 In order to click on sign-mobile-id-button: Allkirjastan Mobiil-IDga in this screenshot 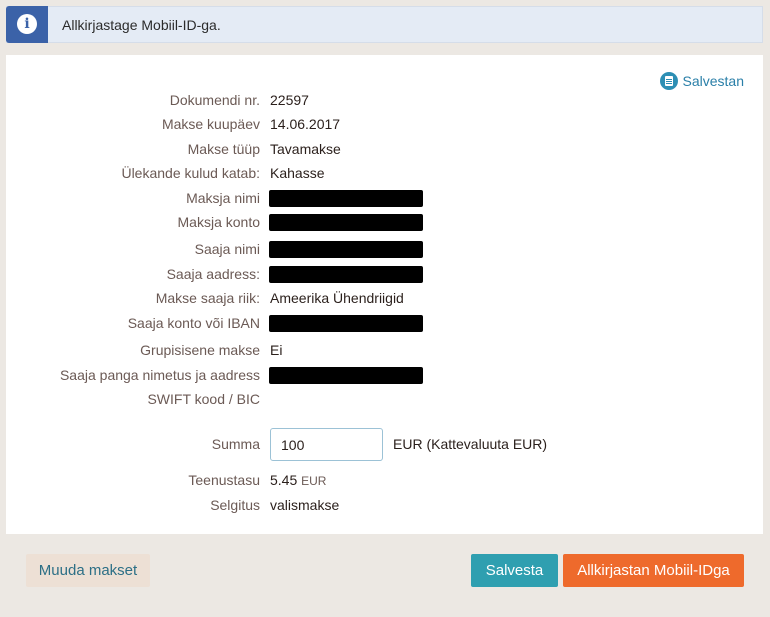, I will do `click(653, 570)`.